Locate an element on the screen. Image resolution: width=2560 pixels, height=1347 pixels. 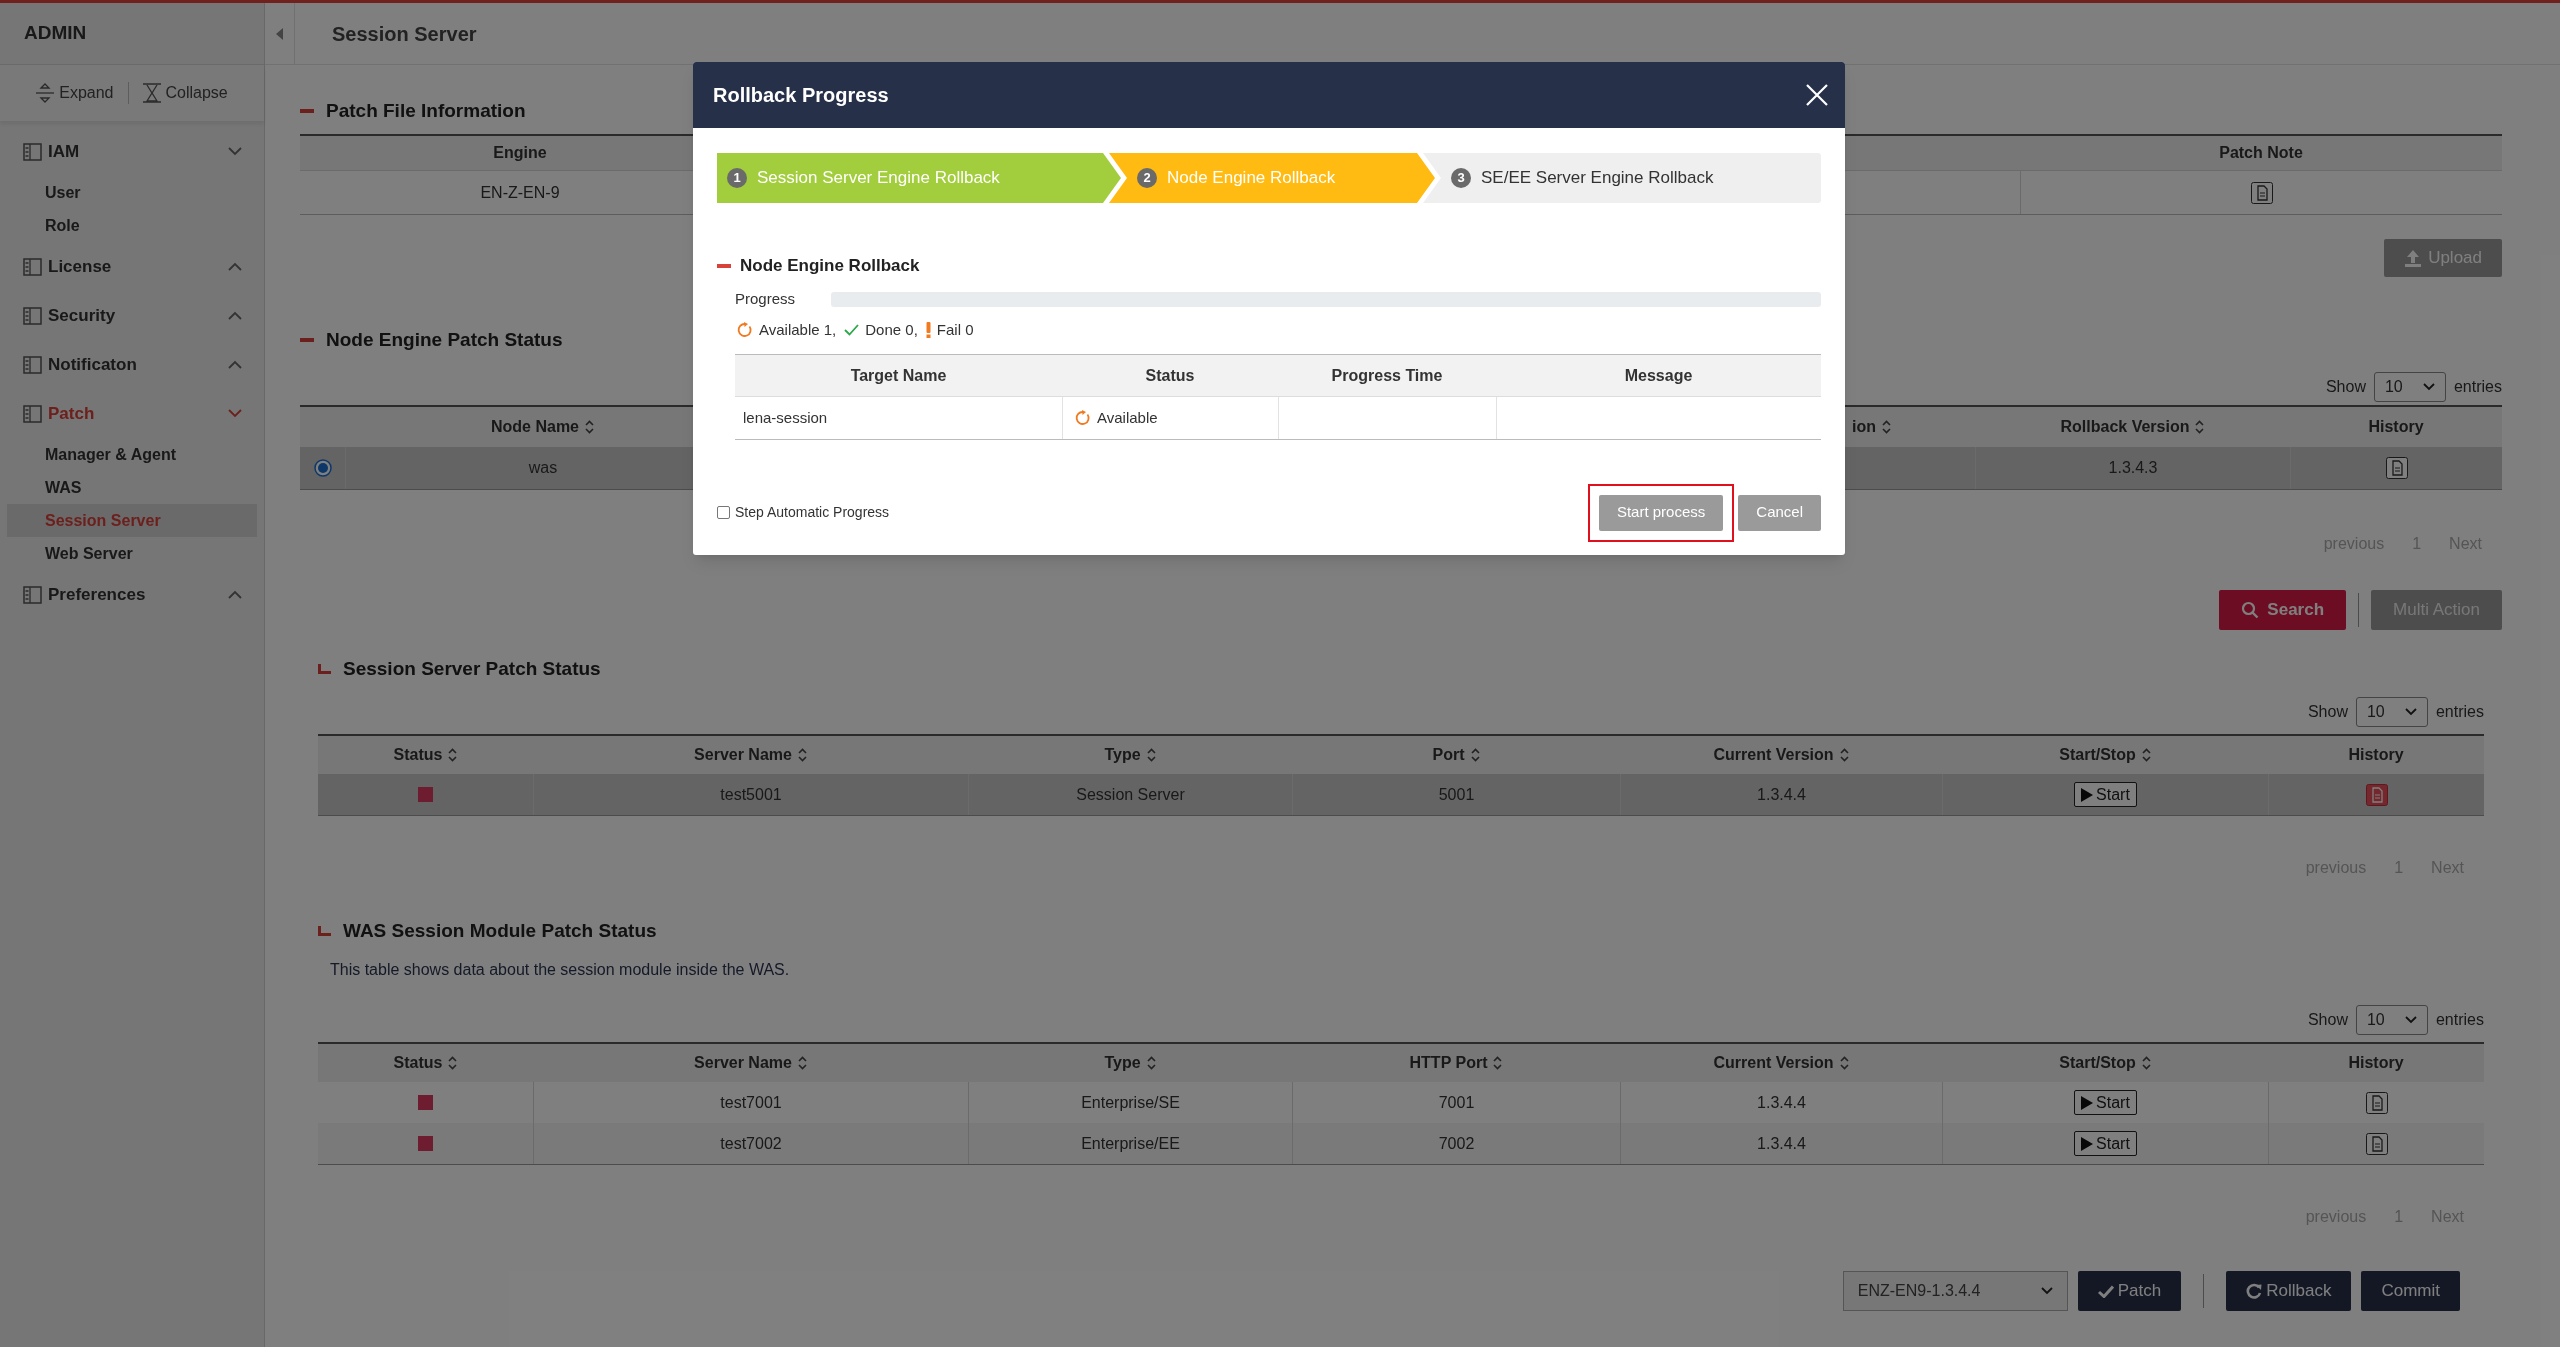
expand-button: Expand is located at coordinates (75, 93).